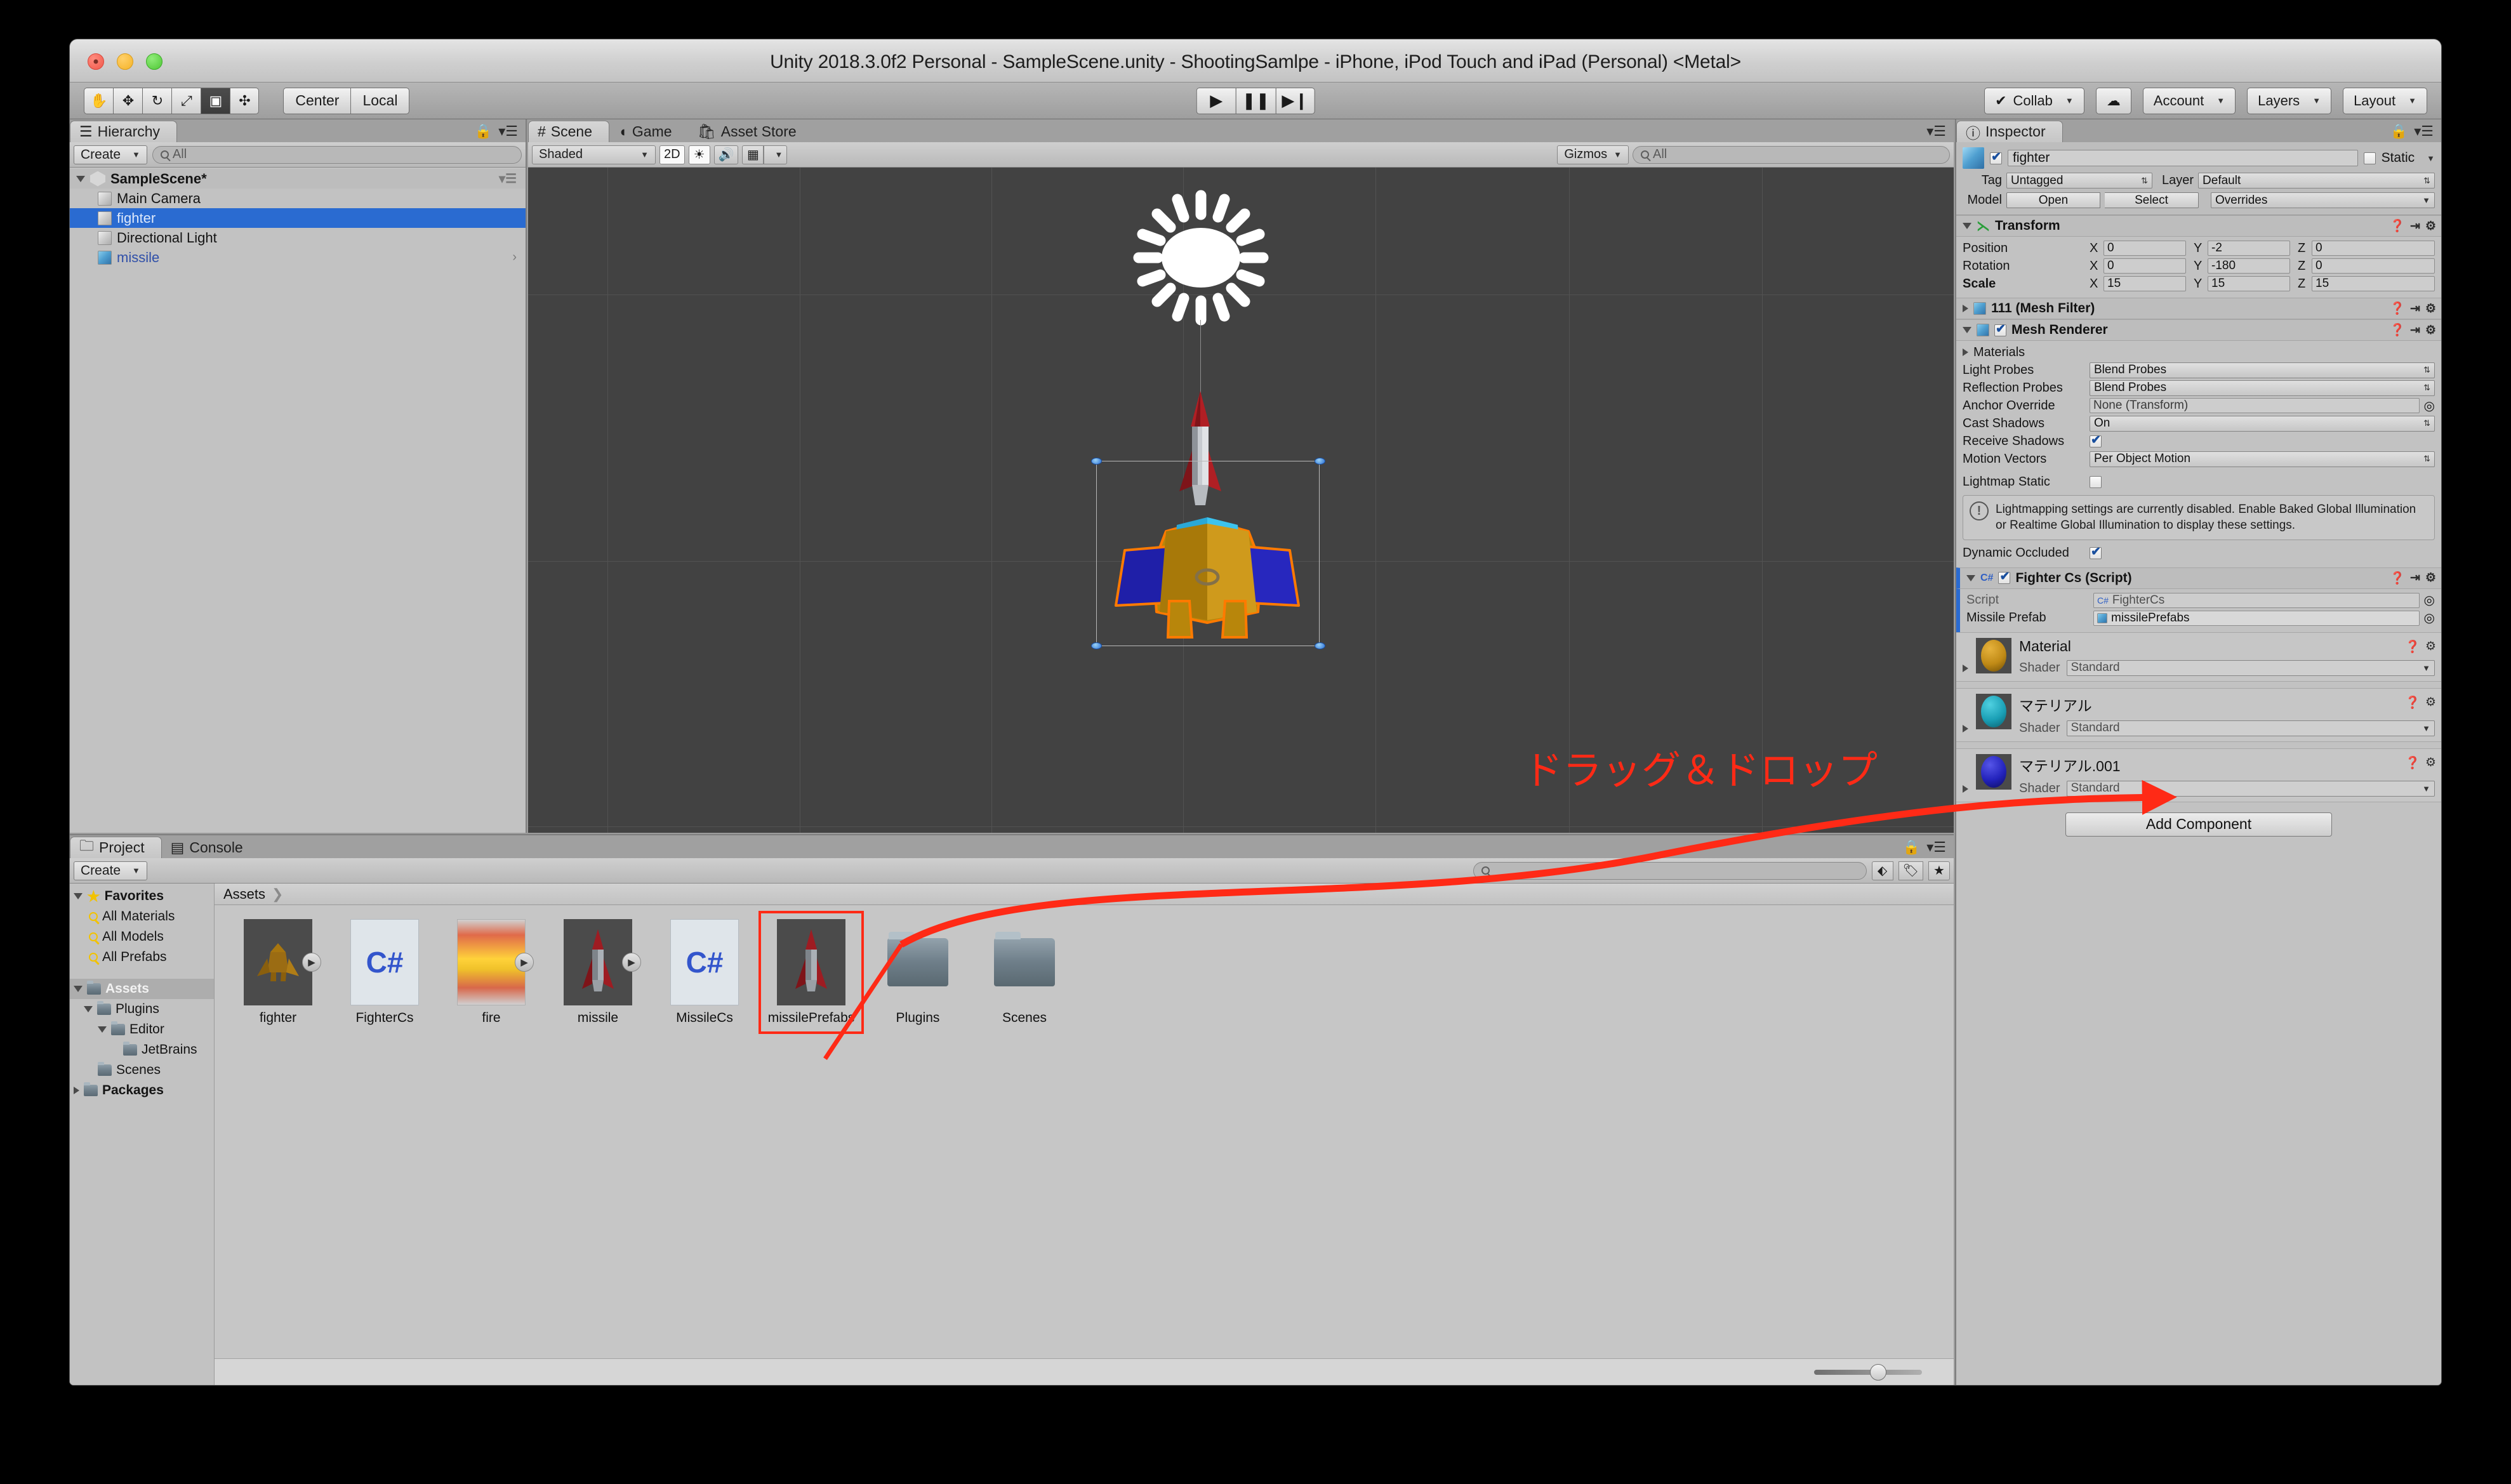 This screenshot has height=1484, width=2511. Describe the element at coordinates (384, 972) in the screenshot. I see `asset-item-fightercs: C# FighterCs` at that location.